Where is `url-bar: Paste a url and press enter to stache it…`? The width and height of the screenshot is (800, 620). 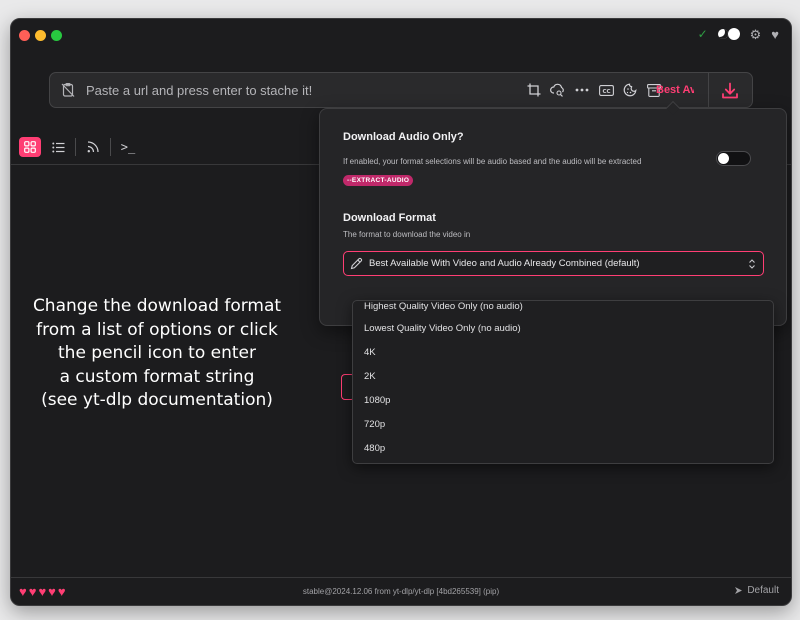
url-bar: Paste a url and press enter to stache it… is located at coordinates (401, 90).